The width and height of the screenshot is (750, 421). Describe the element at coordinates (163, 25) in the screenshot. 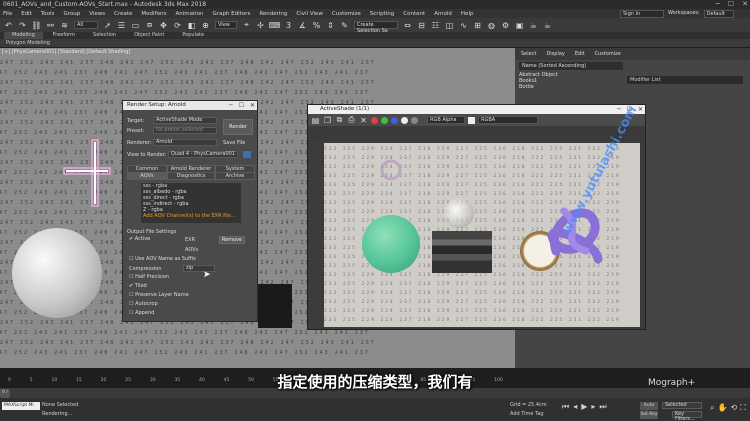

I see `move-icon: ✥` at that location.